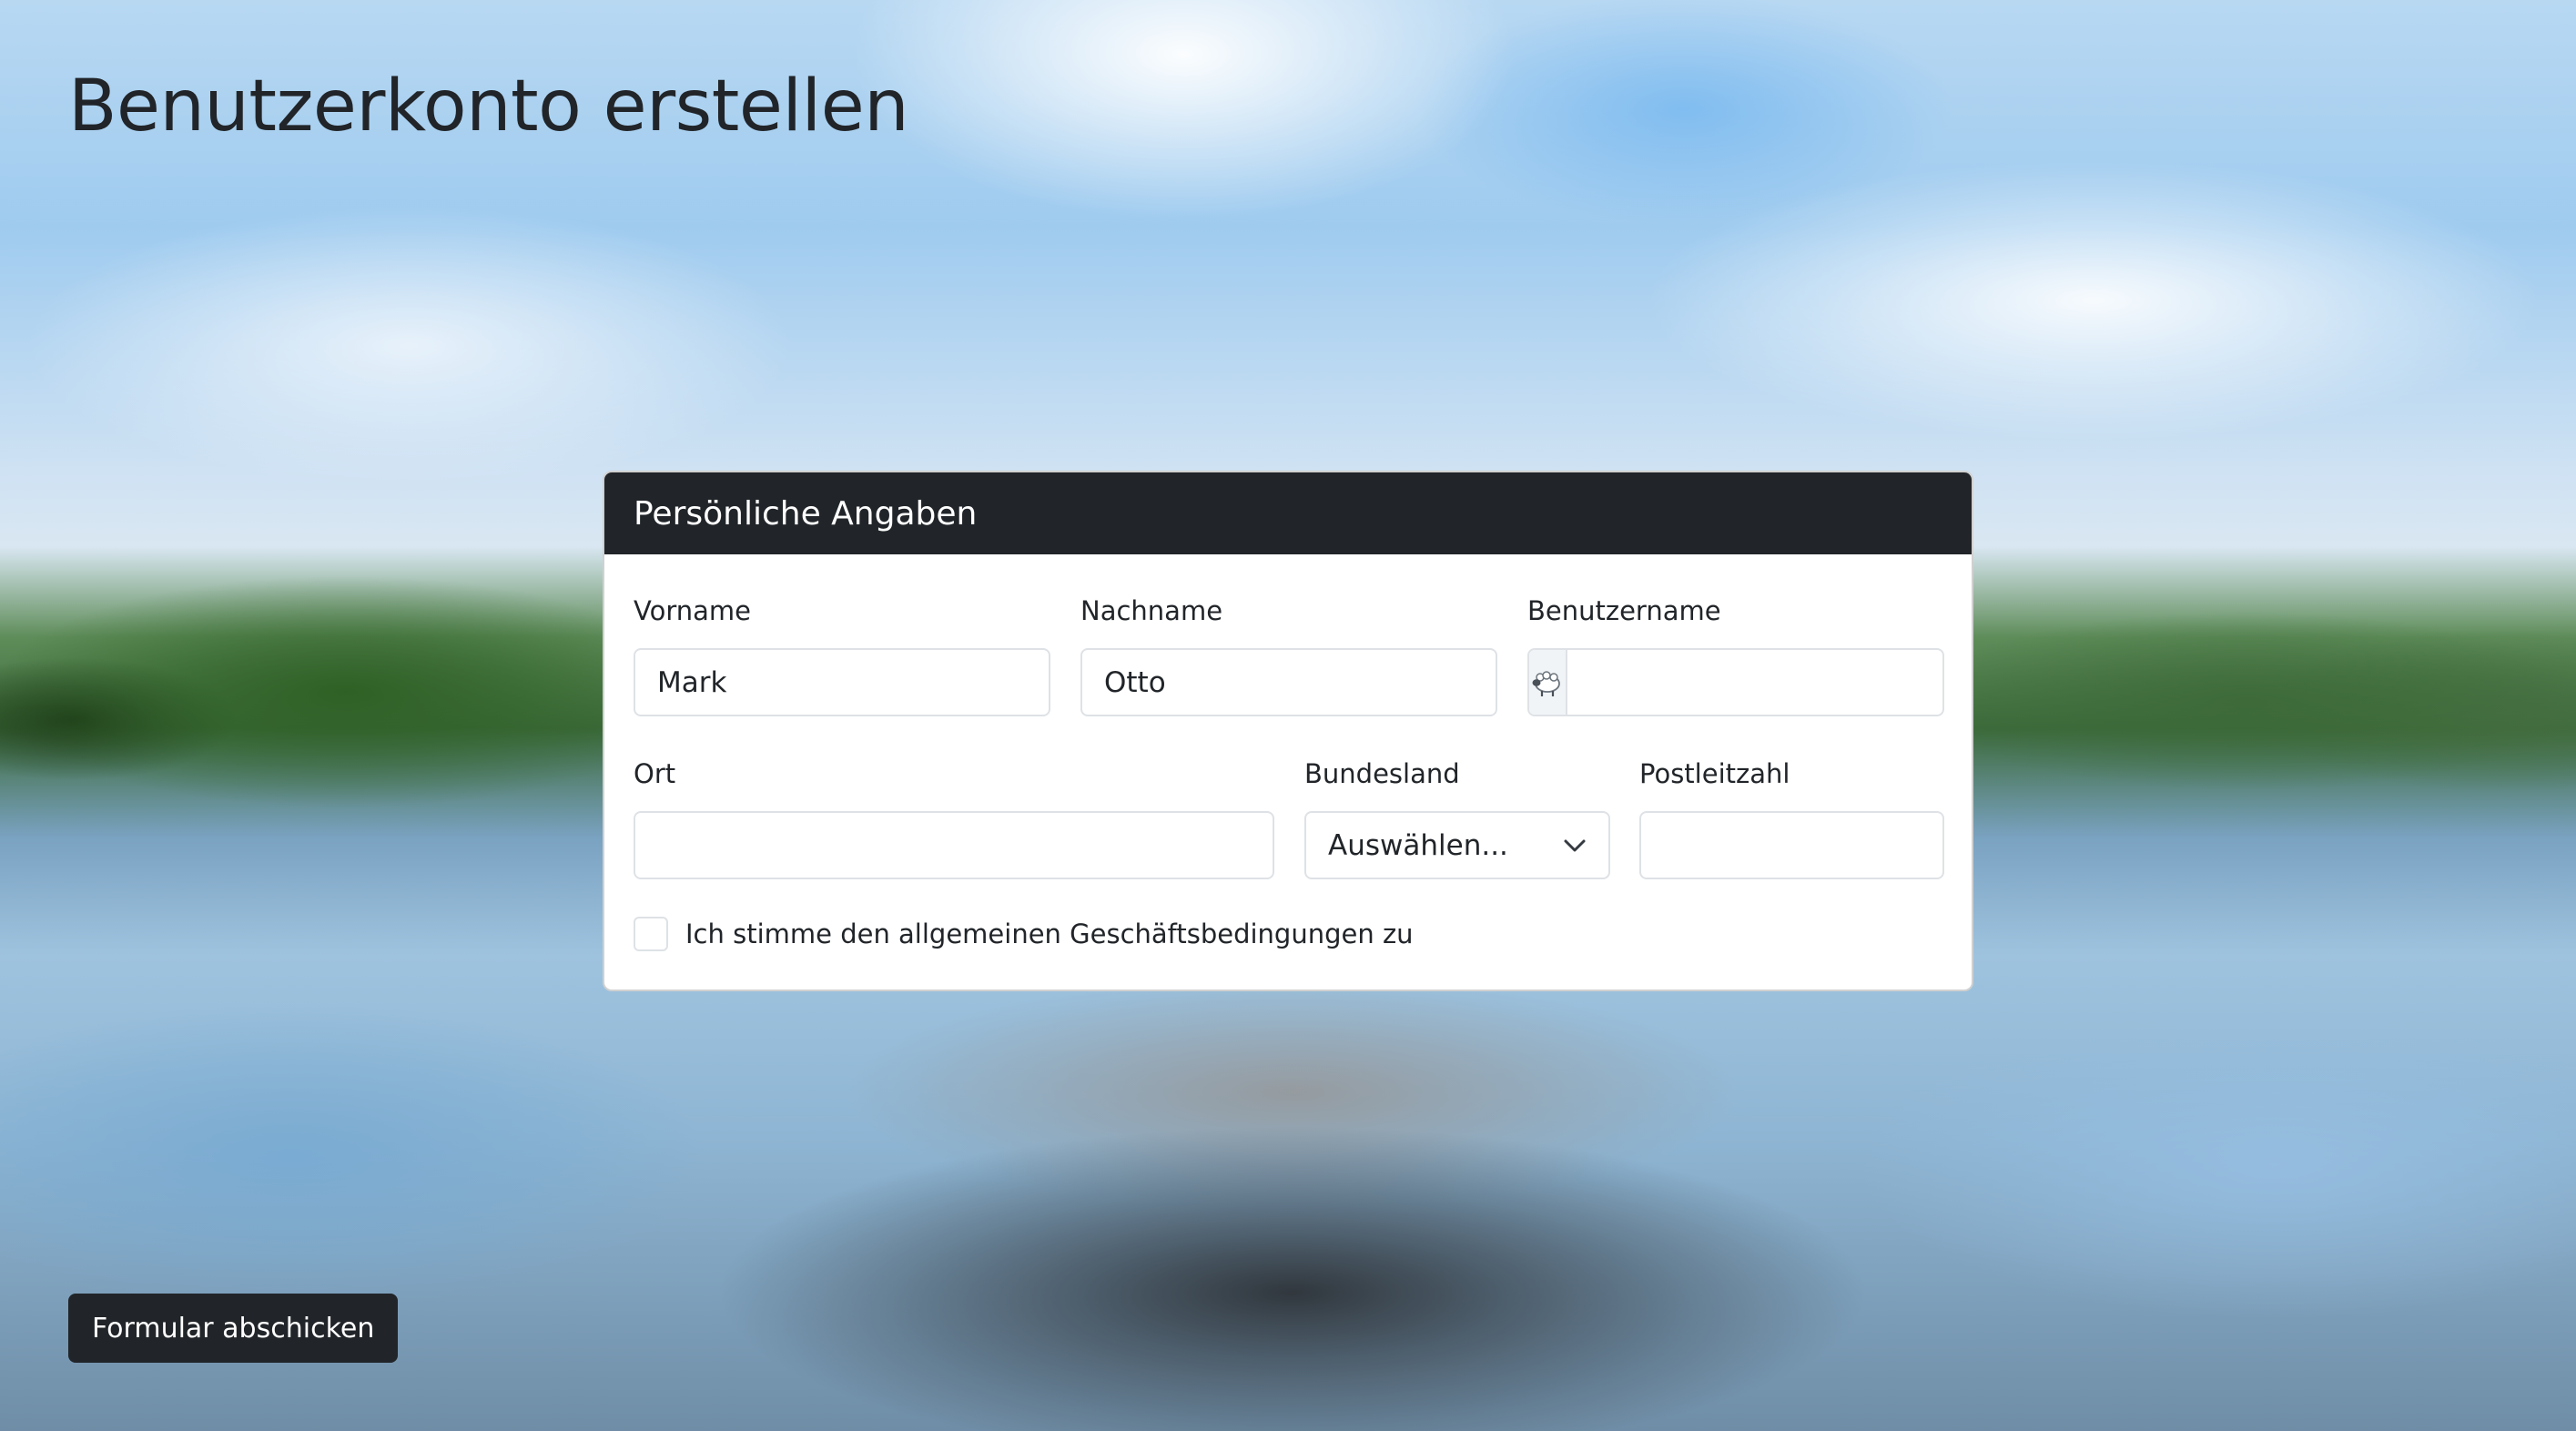 The image size is (2576, 1431). What do you see at coordinates (1575, 845) in the screenshot?
I see `chevron-down-icon` at bounding box center [1575, 845].